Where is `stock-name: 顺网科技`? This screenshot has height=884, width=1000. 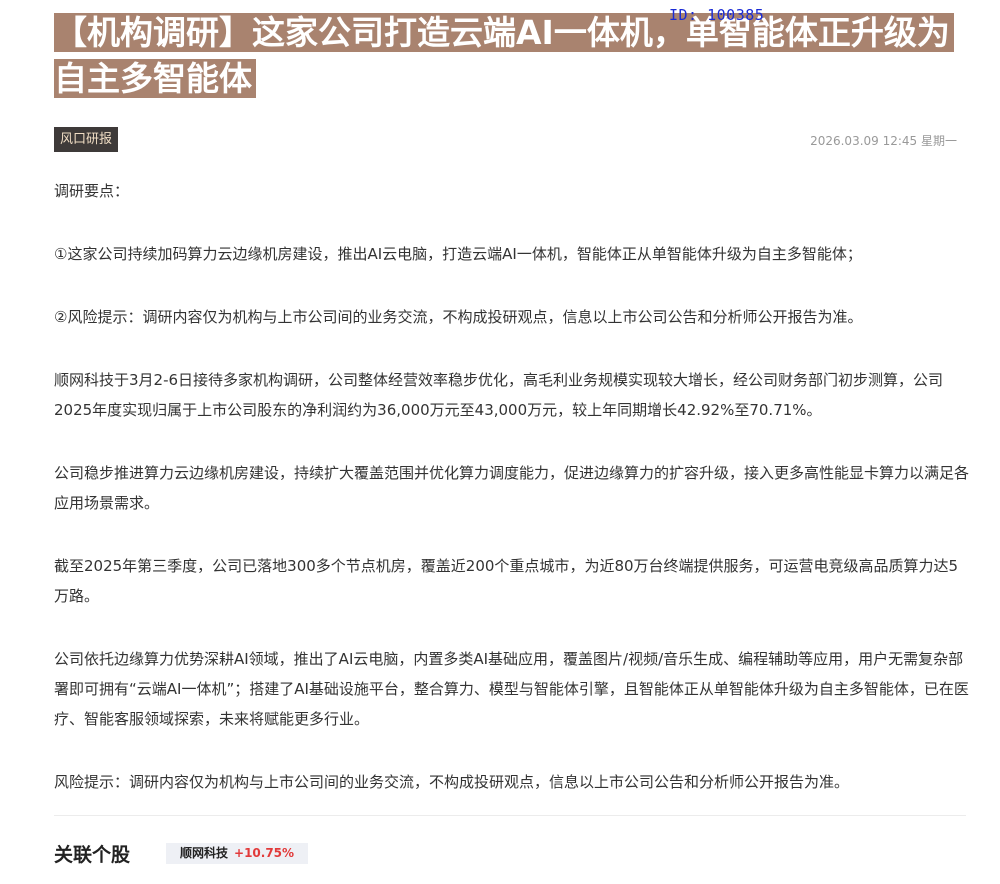 stock-name: 顺网科技 is located at coordinates (204, 853).